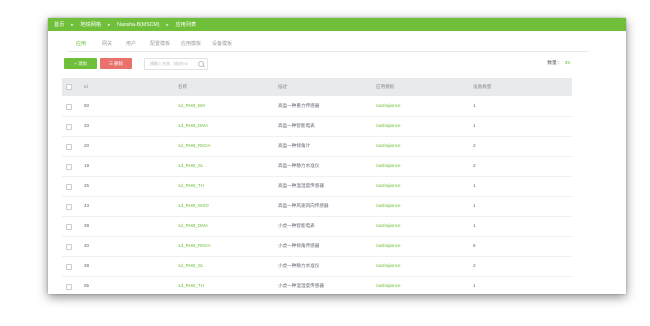 This screenshot has width=650, height=326. What do you see at coordinates (59, 25) in the screenshot?
I see `breadcrumb-home: 首页` at bounding box center [59, 25].